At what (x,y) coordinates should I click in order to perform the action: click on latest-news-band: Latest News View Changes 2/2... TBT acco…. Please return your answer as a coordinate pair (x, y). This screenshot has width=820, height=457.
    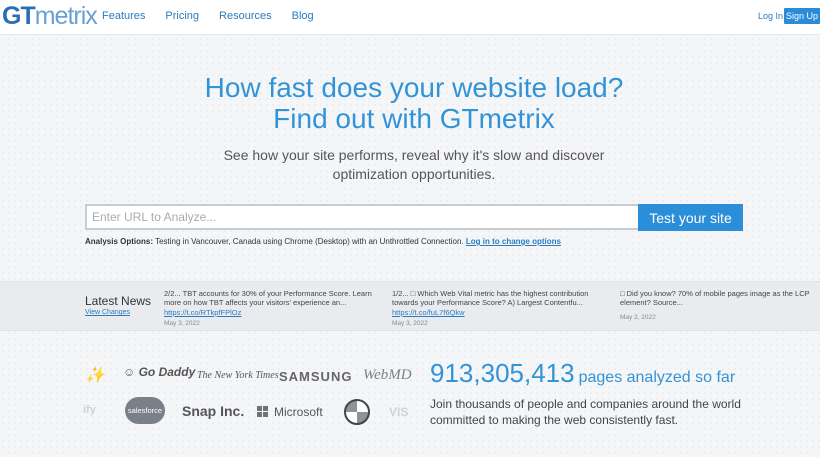
    Looking at the image, I should click on (410, 306).